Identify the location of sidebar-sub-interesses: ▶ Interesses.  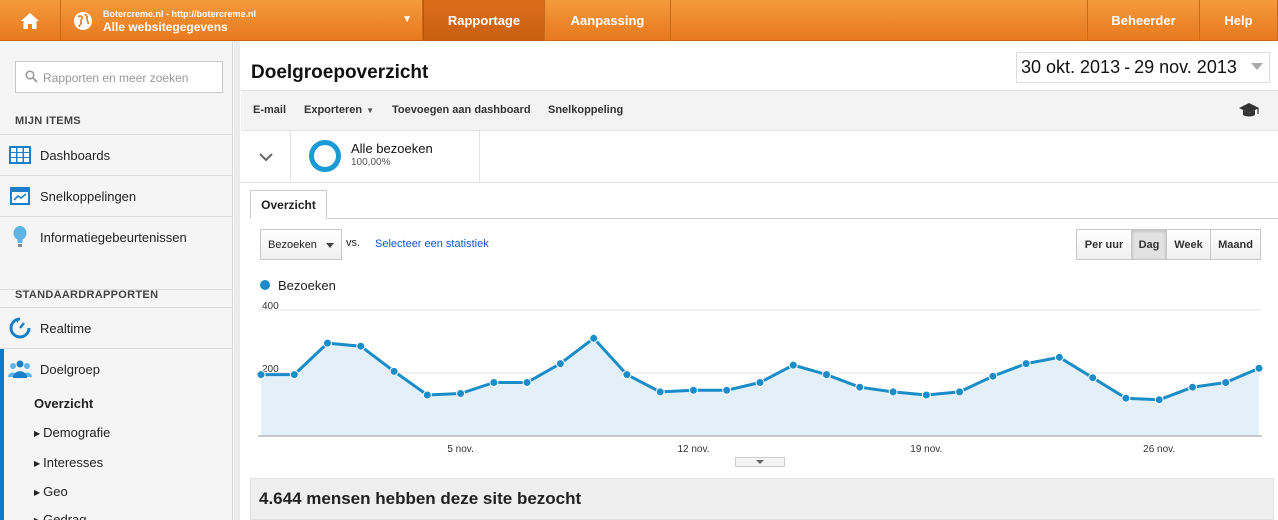
(68, 462).